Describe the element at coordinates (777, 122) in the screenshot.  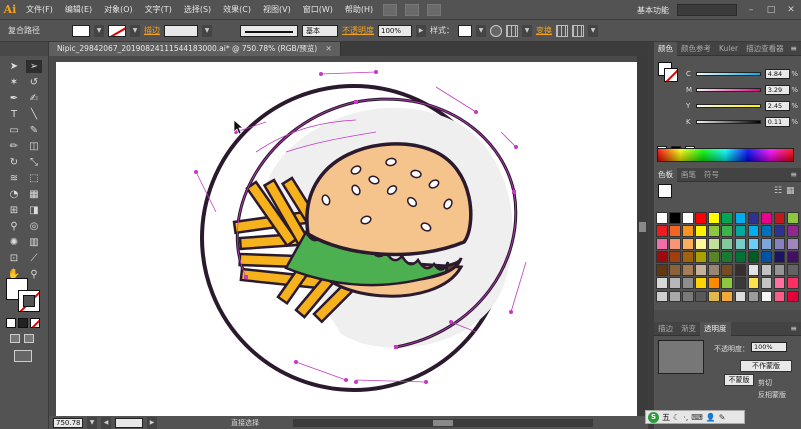
I see `black-value: 0.11` at that location.